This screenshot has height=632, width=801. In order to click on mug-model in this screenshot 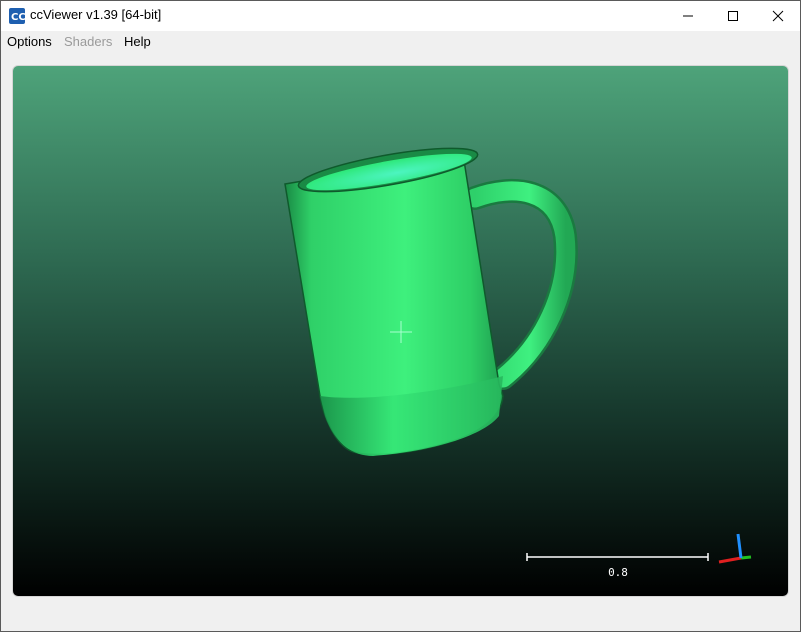, I will do `click(394, 301)`.